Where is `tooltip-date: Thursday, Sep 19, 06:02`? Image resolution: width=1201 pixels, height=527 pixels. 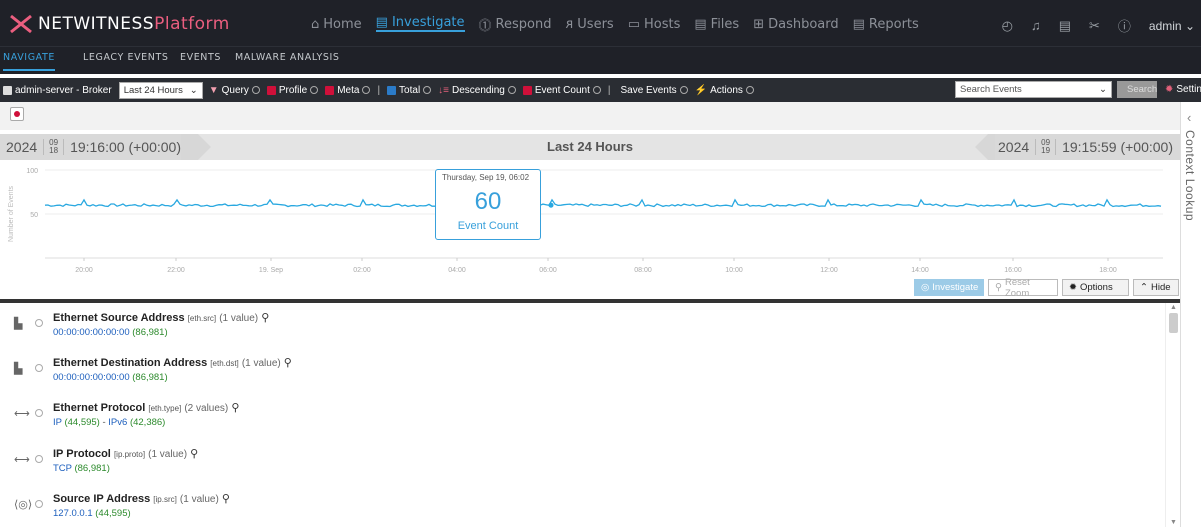
tooltip-date: Thursday, Sep 19, 06:02 is located at coordinates (486, 177).